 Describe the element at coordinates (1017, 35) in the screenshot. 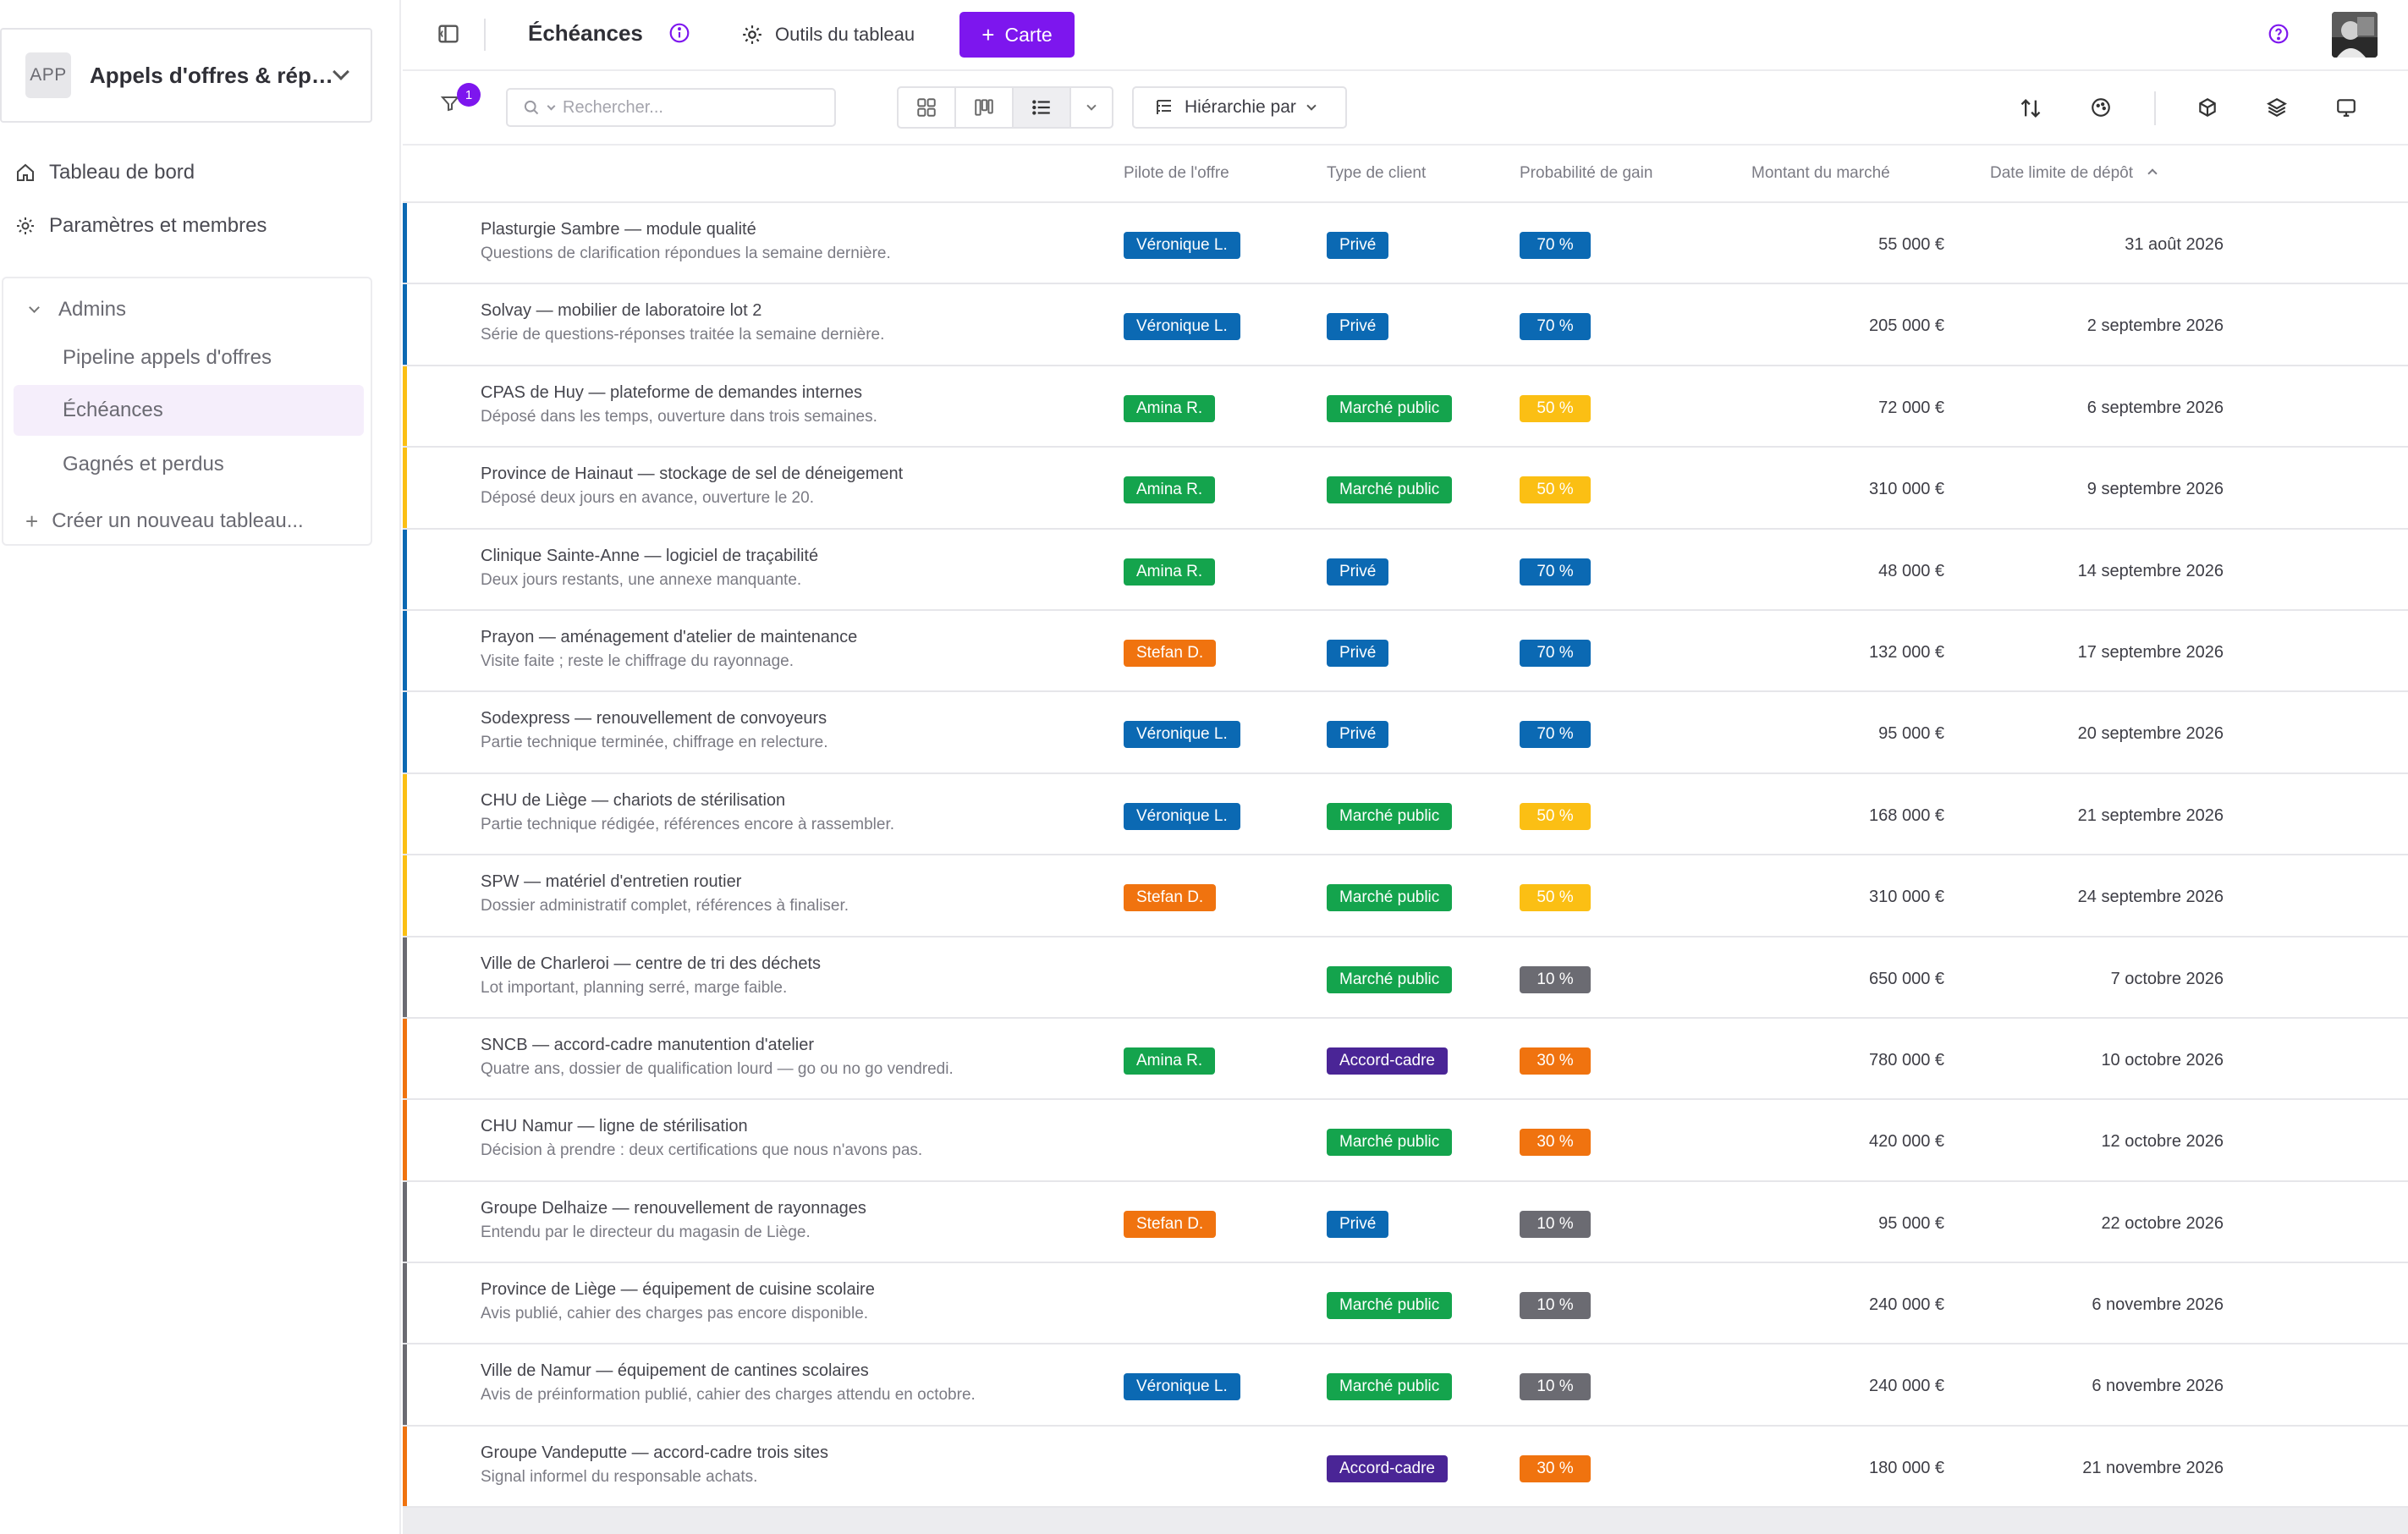

I see `add-card-button: + Carte` at that location.